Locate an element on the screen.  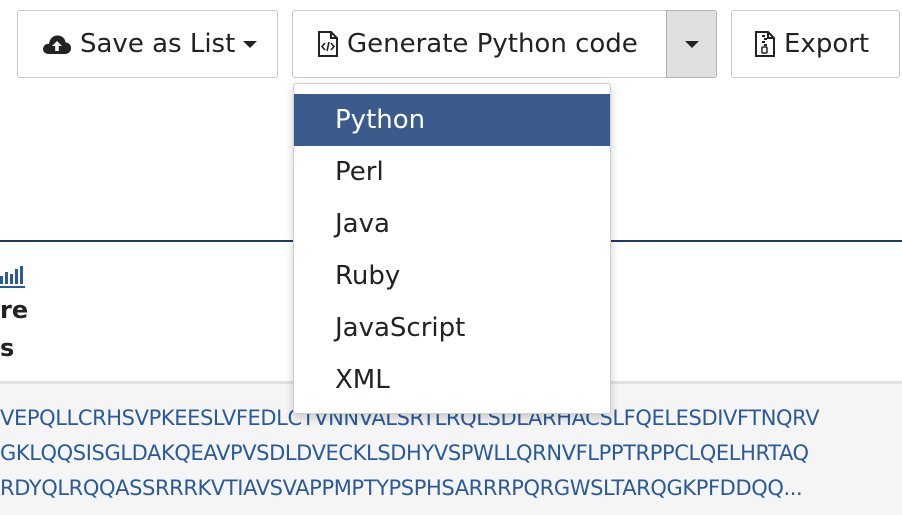
save-as-list-label: Save as List is located at coordinates (158, 44).